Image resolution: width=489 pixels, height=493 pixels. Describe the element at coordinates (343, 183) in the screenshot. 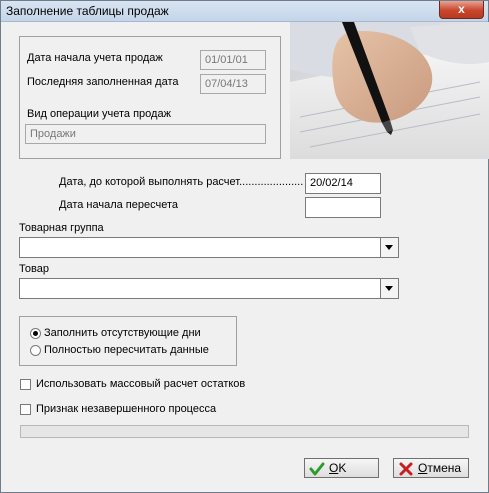

I see `until-date-input: 20/02/14` at that location.